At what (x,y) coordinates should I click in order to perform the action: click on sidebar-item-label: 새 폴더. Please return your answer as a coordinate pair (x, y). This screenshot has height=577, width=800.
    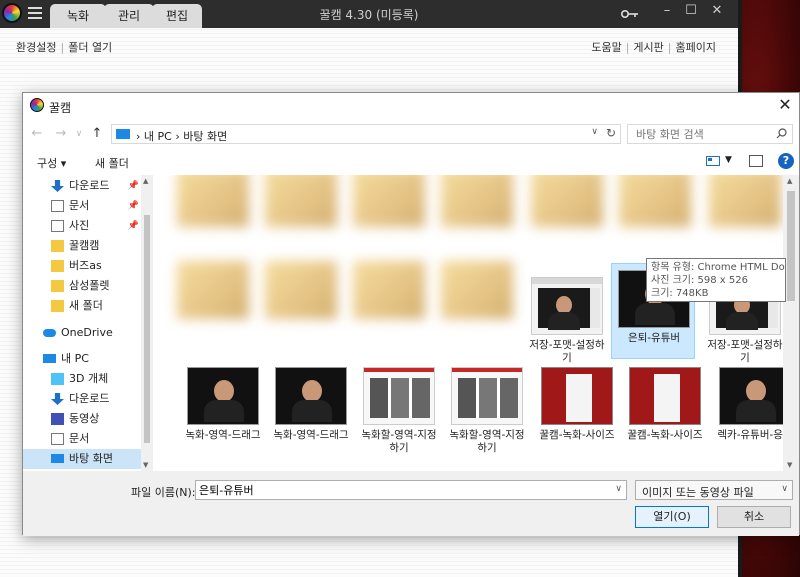
    Looking at the image, I should click on (86, 305).